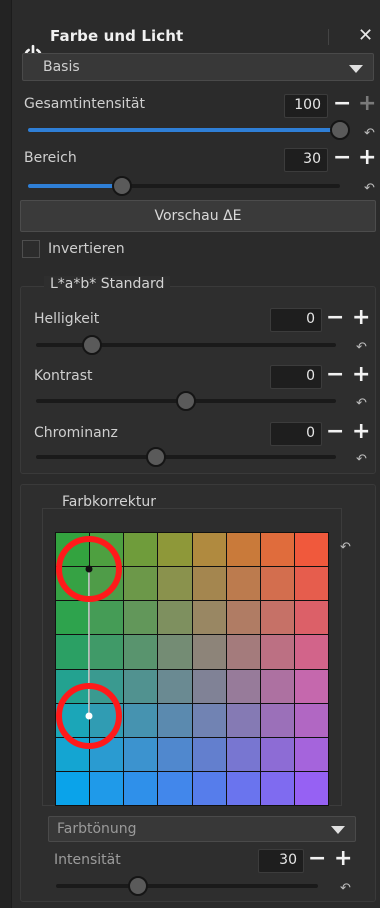  Describe the element at coordinates (89, 569) in the screenshot. I see `shadow-handle` at that location.